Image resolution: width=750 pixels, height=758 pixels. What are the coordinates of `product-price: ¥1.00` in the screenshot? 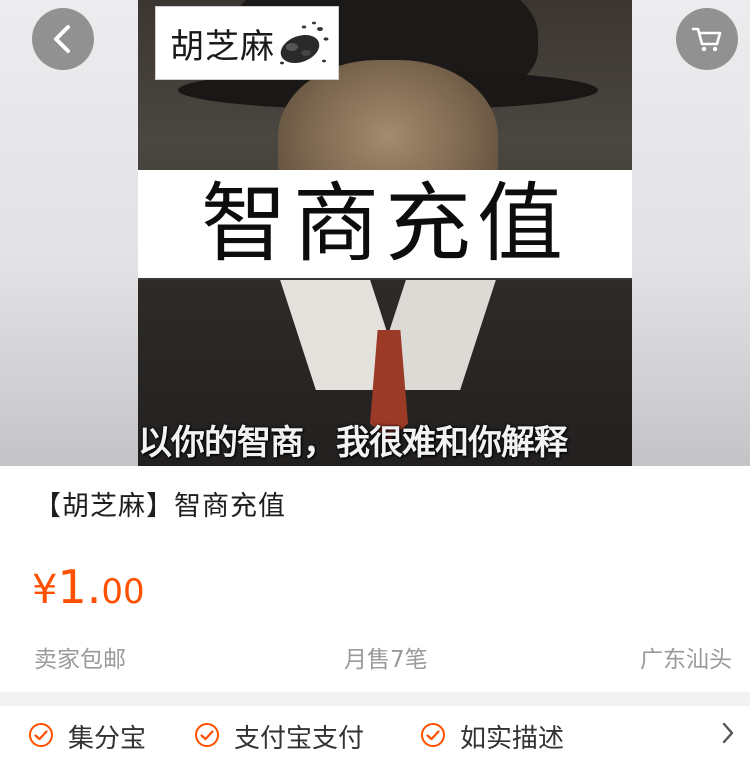 It's located at (88, 587).